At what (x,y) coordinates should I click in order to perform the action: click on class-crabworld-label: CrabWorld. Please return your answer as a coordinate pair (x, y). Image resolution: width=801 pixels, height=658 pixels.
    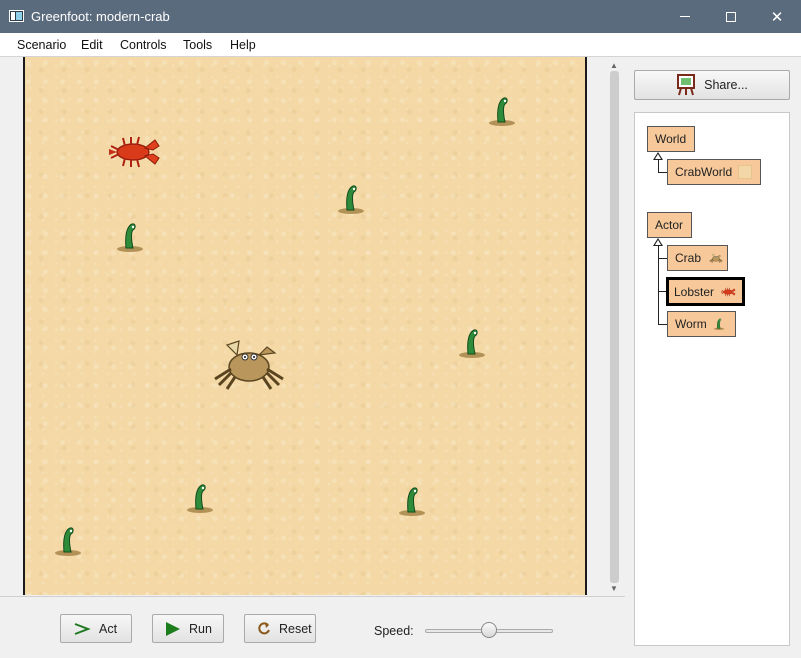
    Looking at the image, I should click on (704, 172).